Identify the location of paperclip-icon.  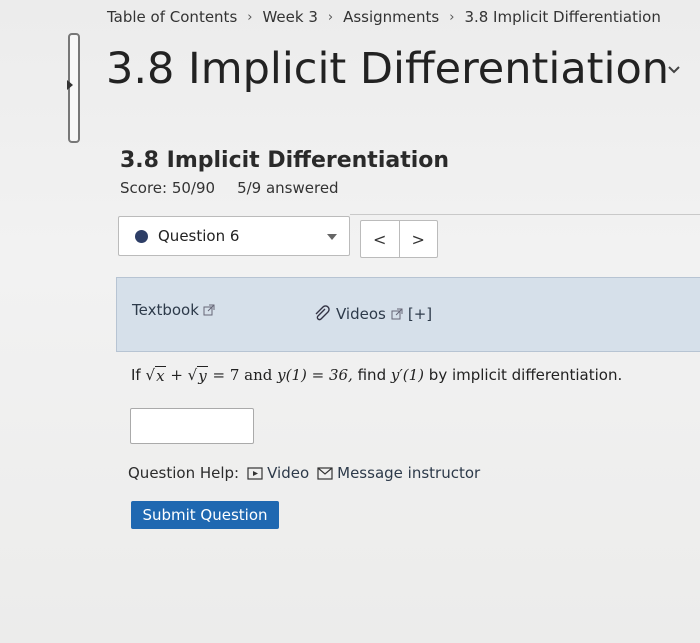
(322, 313).